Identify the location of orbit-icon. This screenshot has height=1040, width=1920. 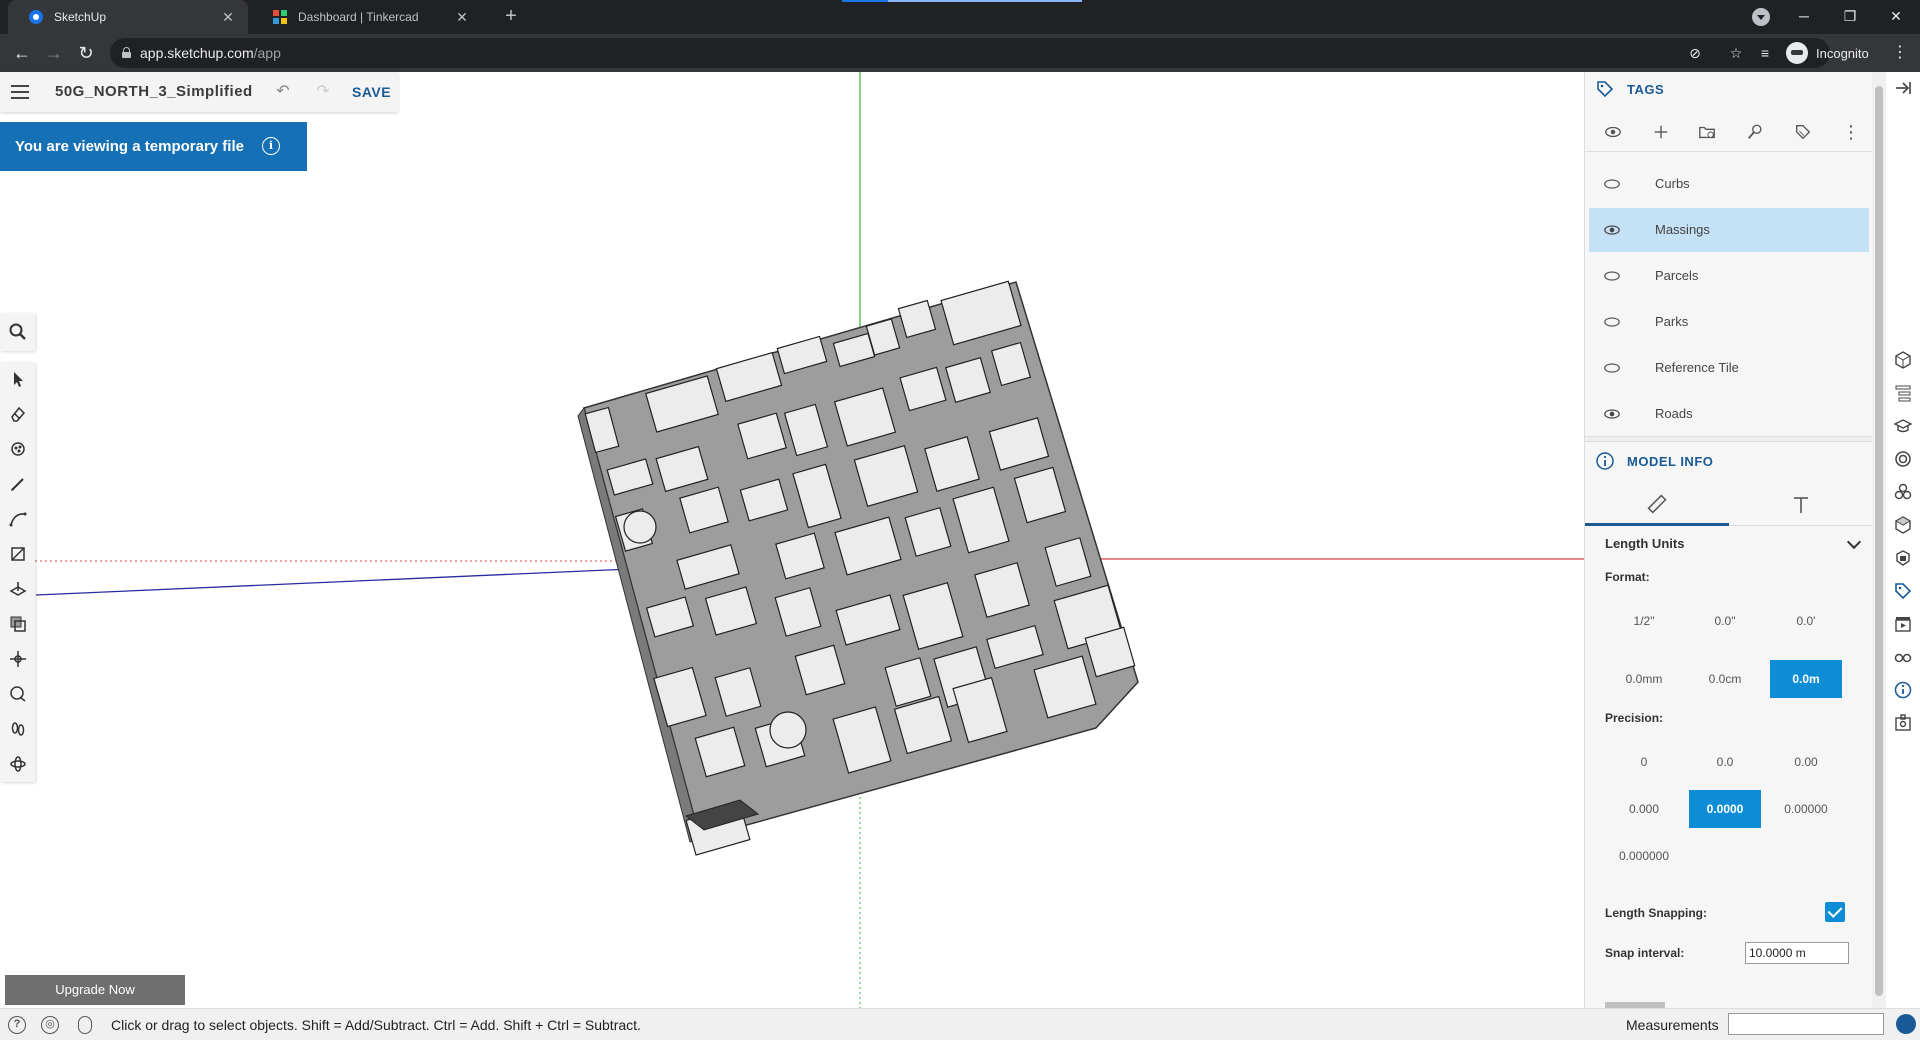
(17, 764).